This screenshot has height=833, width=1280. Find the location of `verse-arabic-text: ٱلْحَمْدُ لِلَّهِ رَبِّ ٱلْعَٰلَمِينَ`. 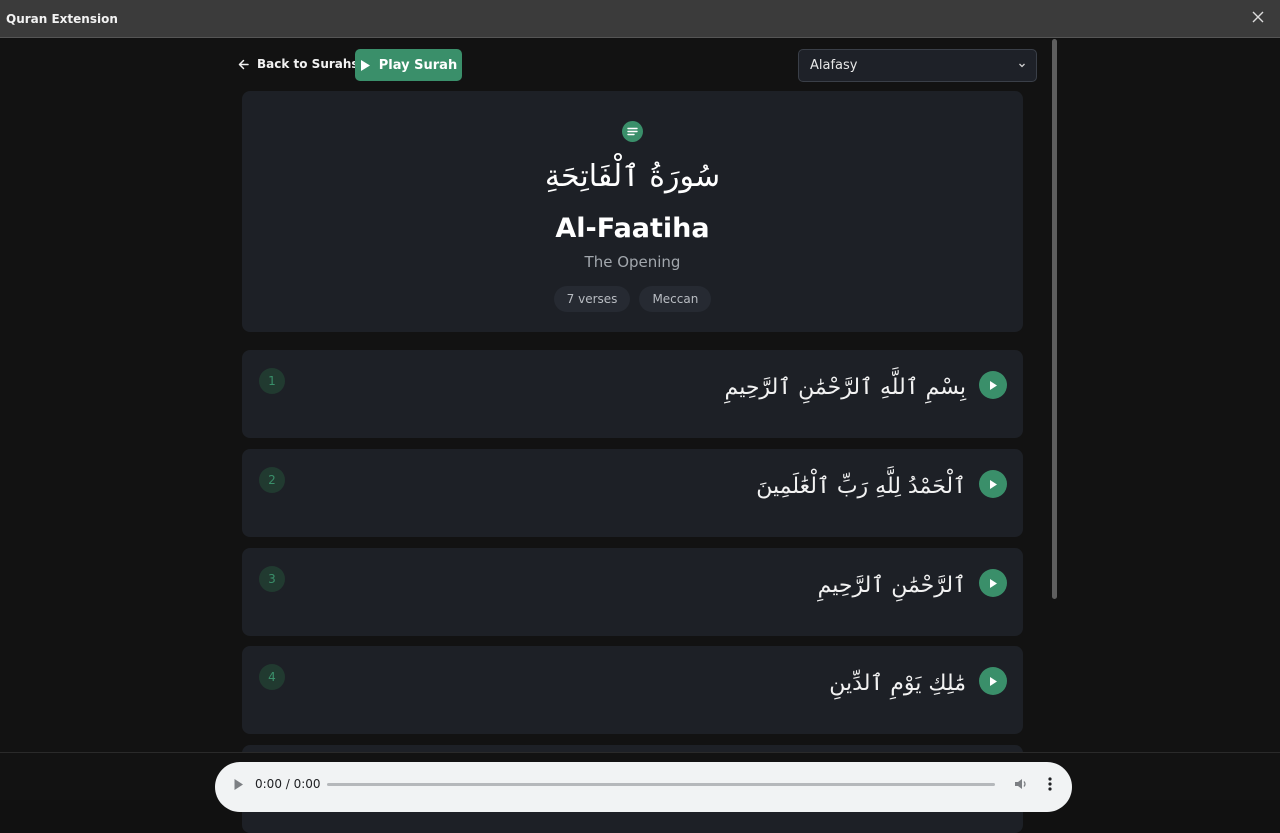

verse-arabic-text: ٱلْحَمْدُ لِلَّهِ رَبِّ ٱلْعَٰلَمِينَ is located at coordinates (861, 486).